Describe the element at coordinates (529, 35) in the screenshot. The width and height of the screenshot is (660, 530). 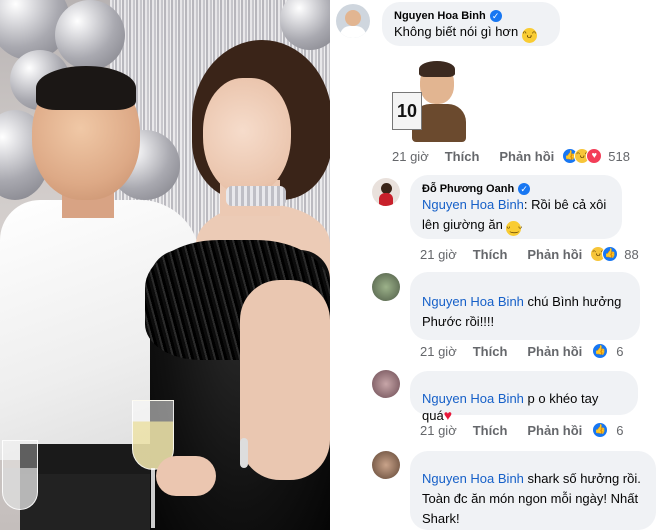
I see `grin-sweat-emoji-icon: ᵔᴗᵔ` at that location.